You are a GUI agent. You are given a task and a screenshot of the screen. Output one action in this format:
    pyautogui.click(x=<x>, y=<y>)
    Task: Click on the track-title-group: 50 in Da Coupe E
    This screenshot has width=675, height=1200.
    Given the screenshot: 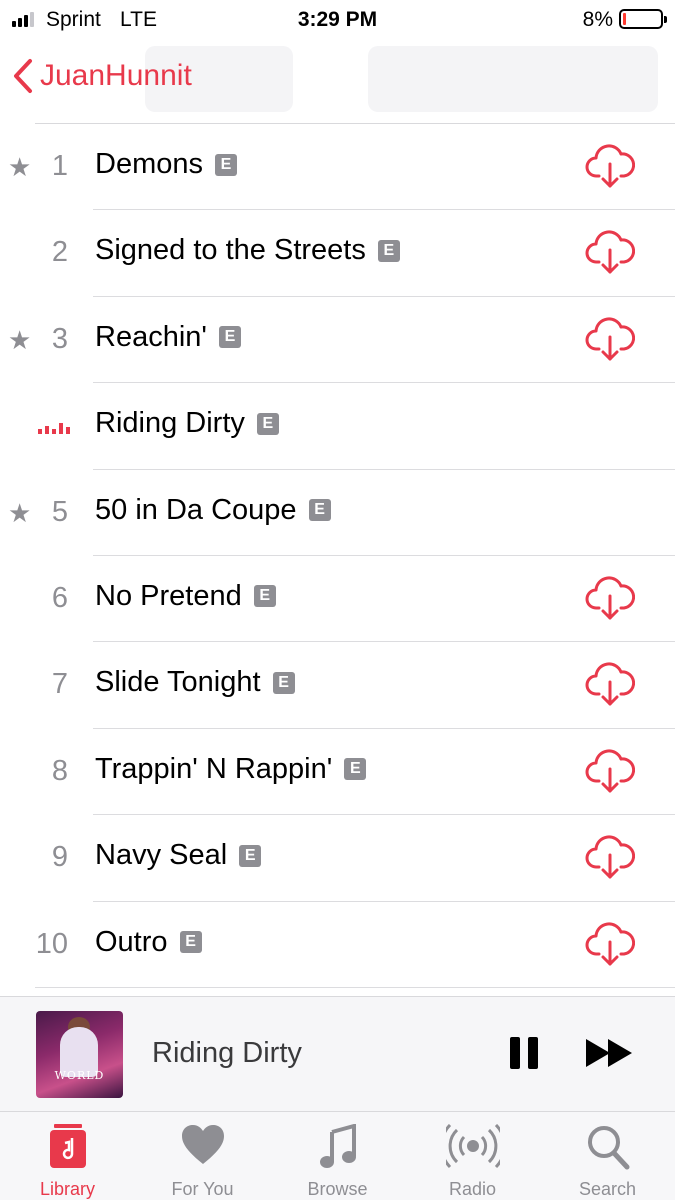 What is the action you would take?
    pyautogui.click(x=213, y=510)
    